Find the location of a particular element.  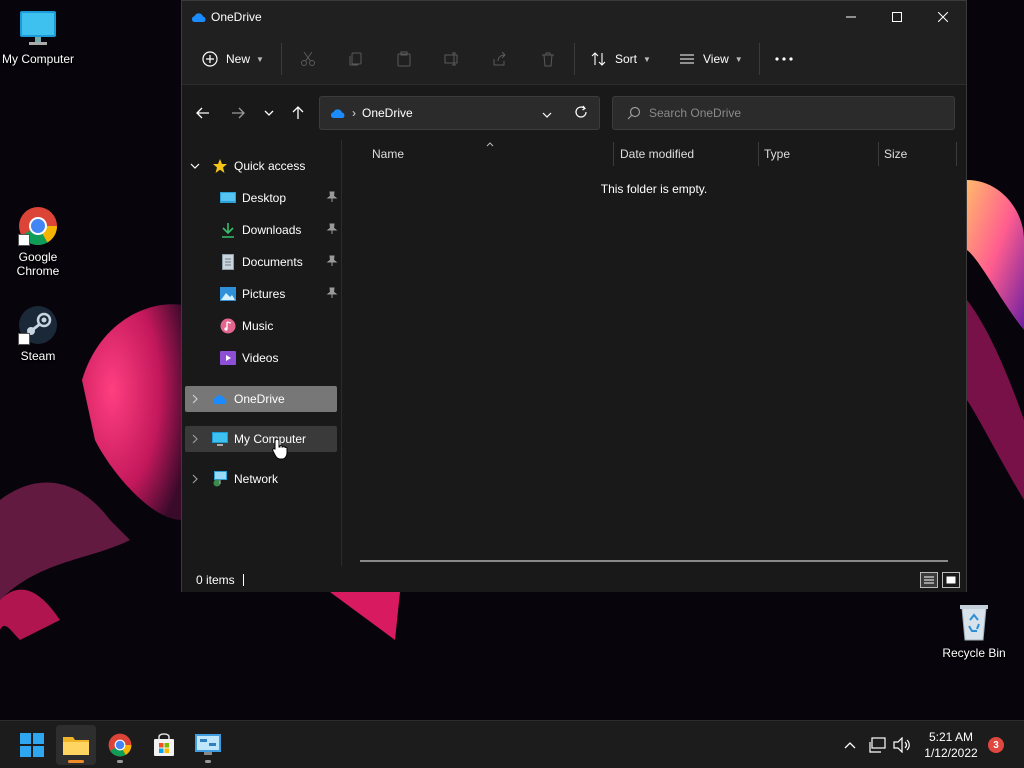

column-header-date-modified: Date modified is located at coordinates (689, 154).